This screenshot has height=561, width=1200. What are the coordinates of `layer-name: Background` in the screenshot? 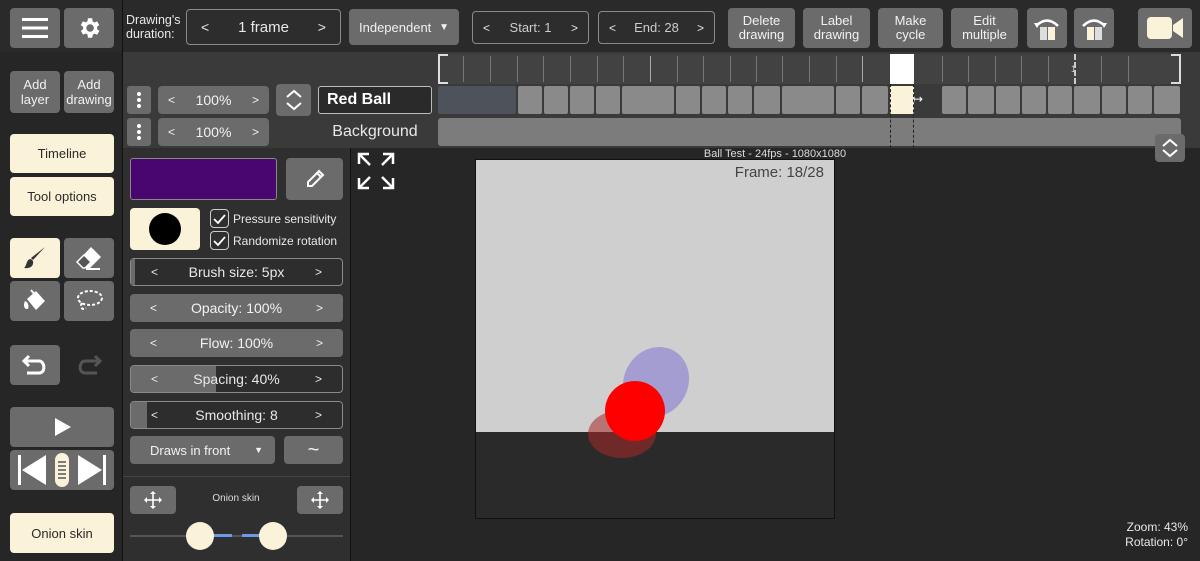 It's located at (375, 133).